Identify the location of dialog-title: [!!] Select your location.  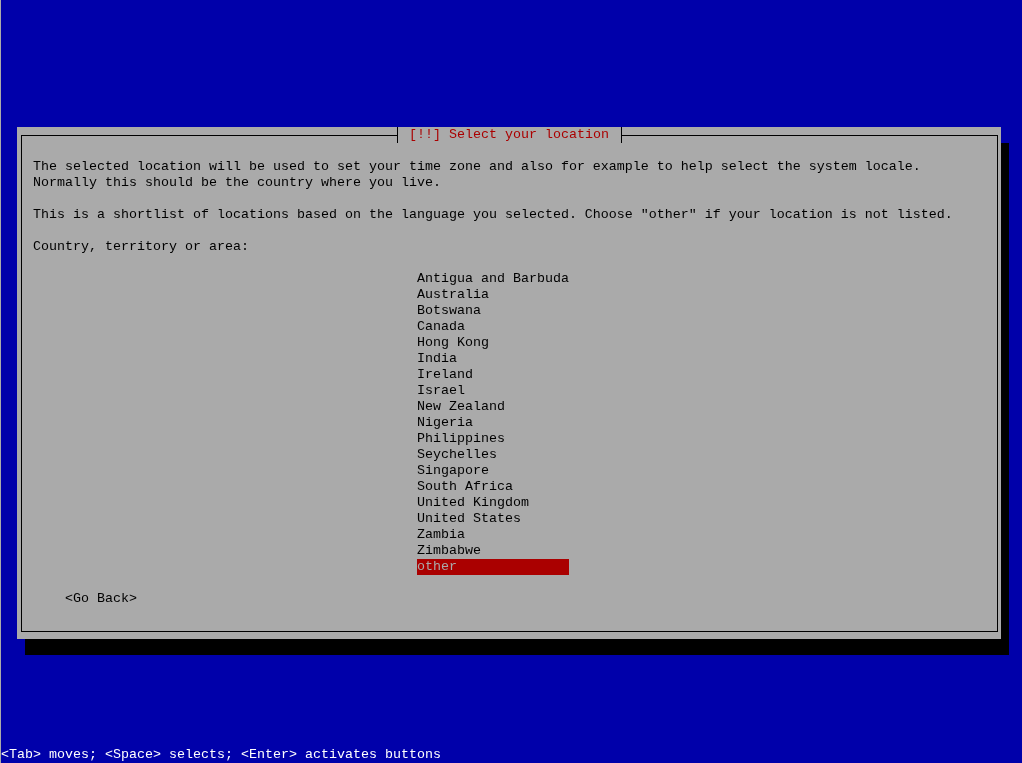
(509, 135).